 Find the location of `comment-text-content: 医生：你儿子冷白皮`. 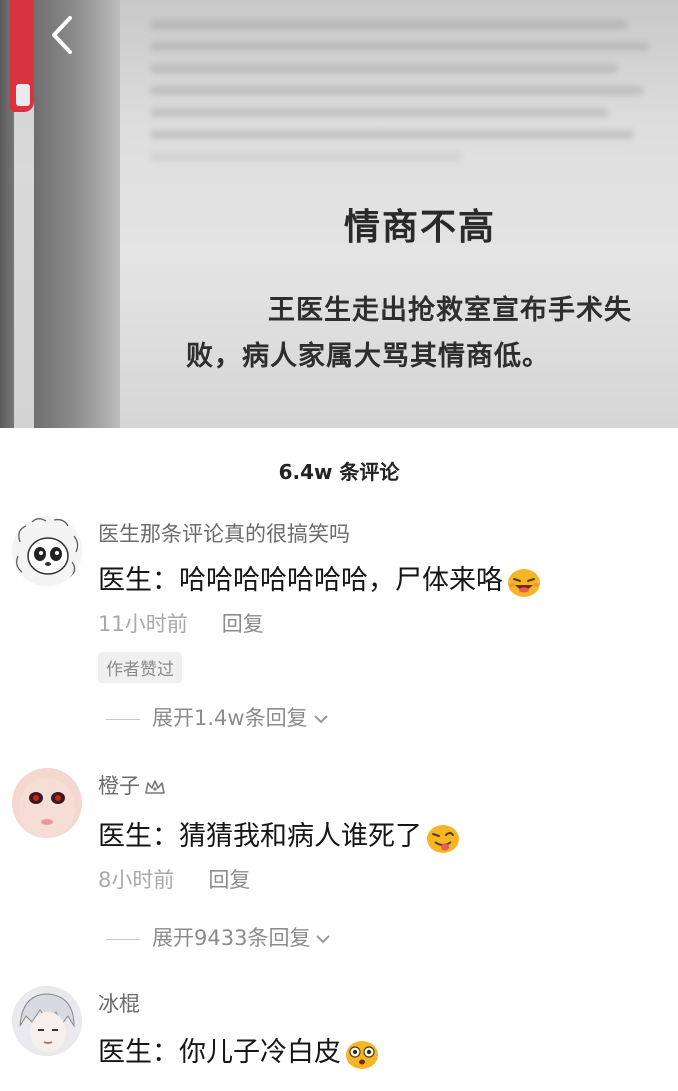

comment-text-content: 医生：你儿子冷白皮 is located at coordinates (219, 1052).